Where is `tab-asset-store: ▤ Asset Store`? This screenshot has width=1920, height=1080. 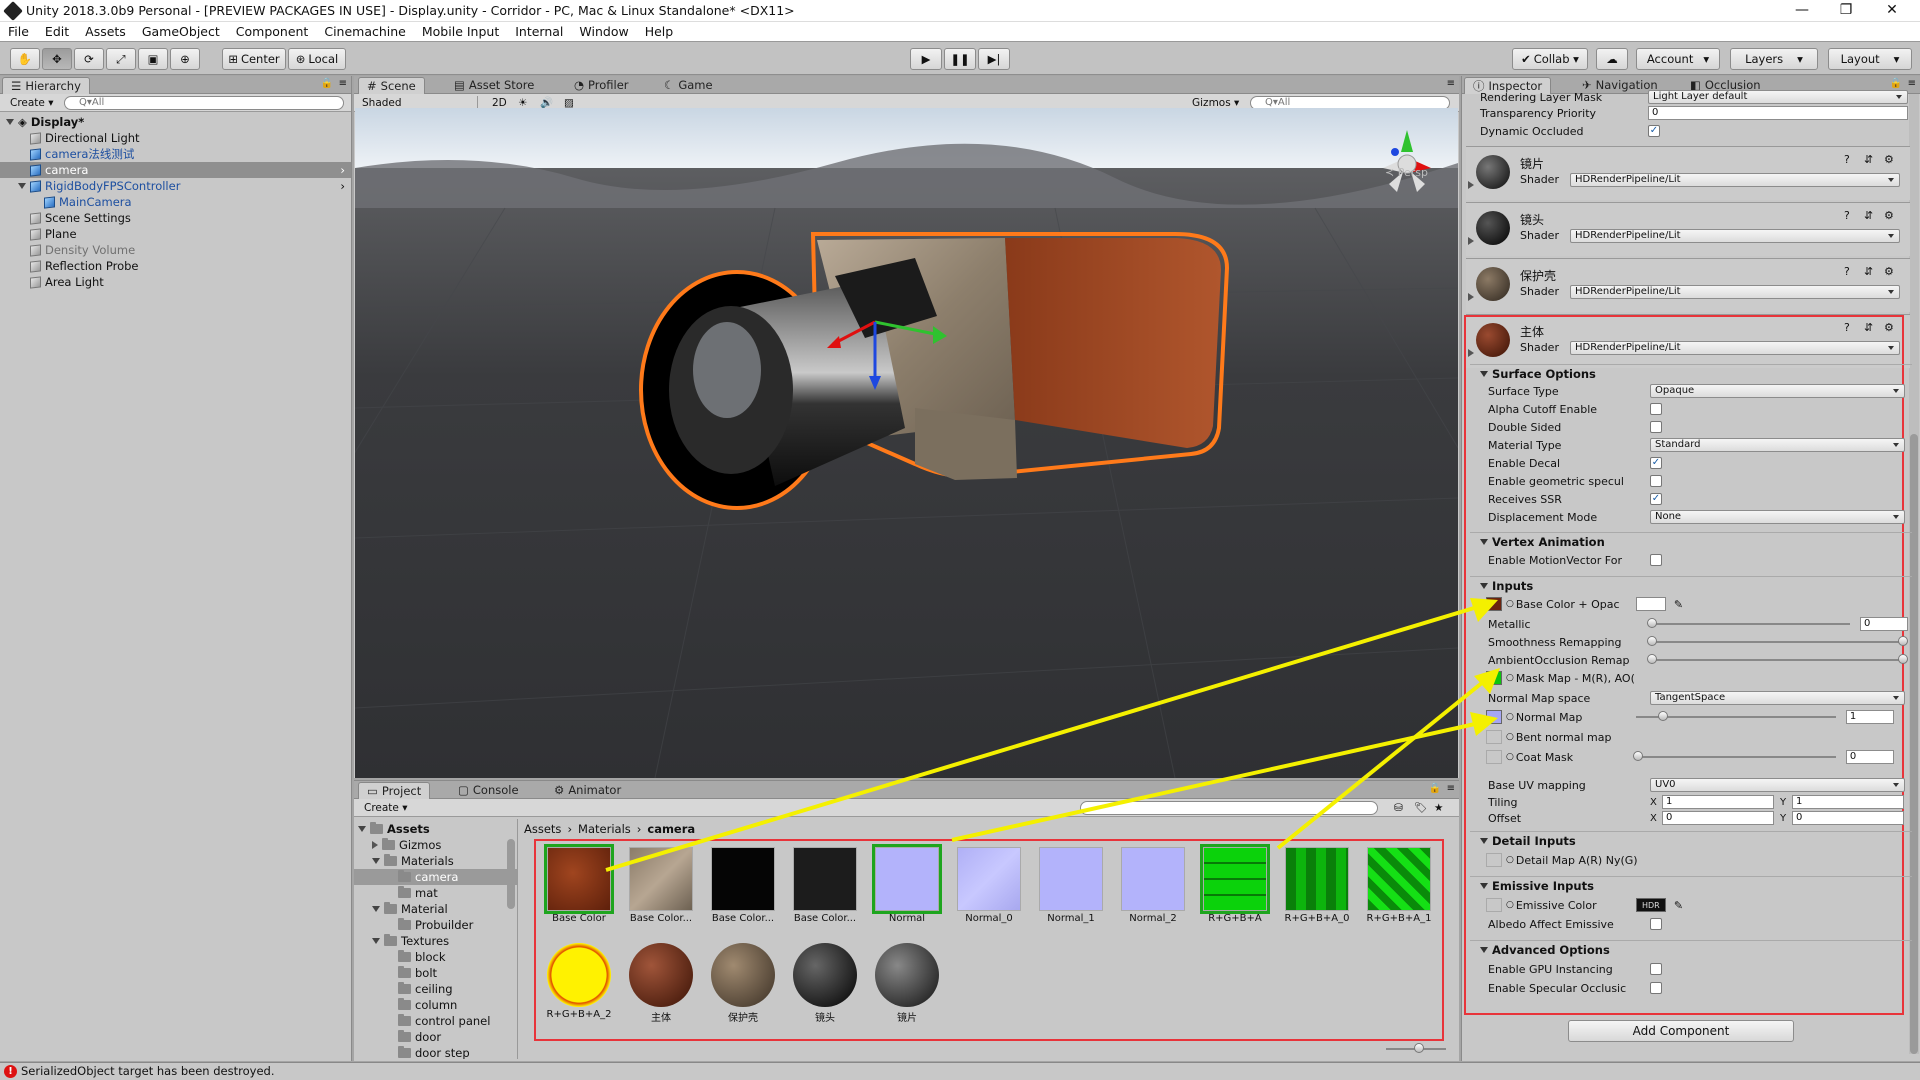 tab-asset-store: ▤ Asset Store is located at coordinates (494, 85).